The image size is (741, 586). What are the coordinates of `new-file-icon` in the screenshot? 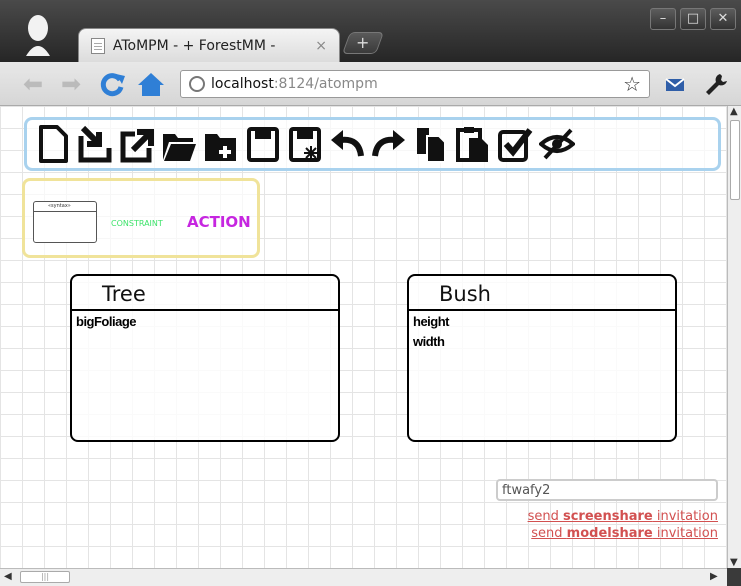 It's located at (53, 144).